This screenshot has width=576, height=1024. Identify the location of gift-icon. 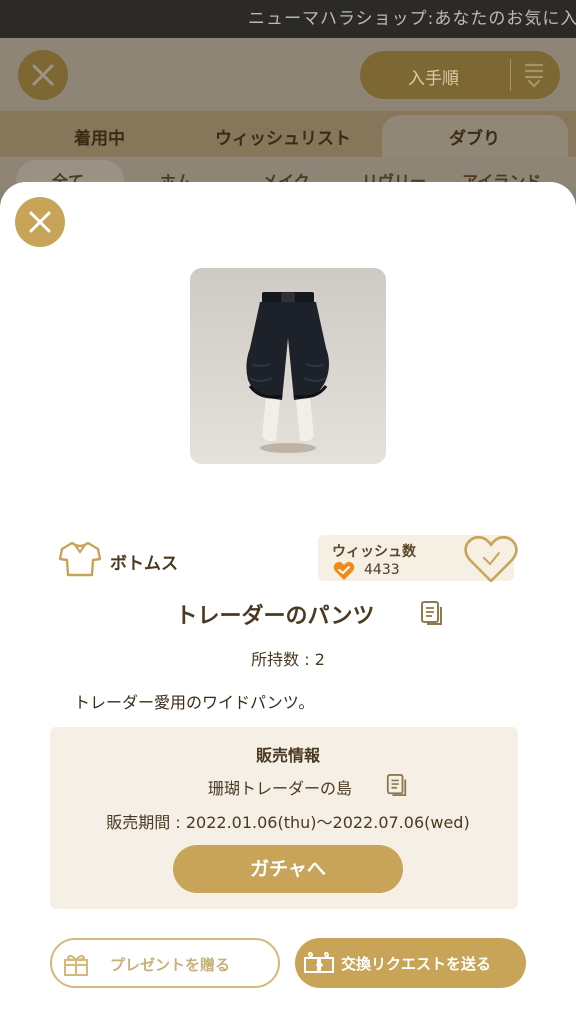
(76, 965).